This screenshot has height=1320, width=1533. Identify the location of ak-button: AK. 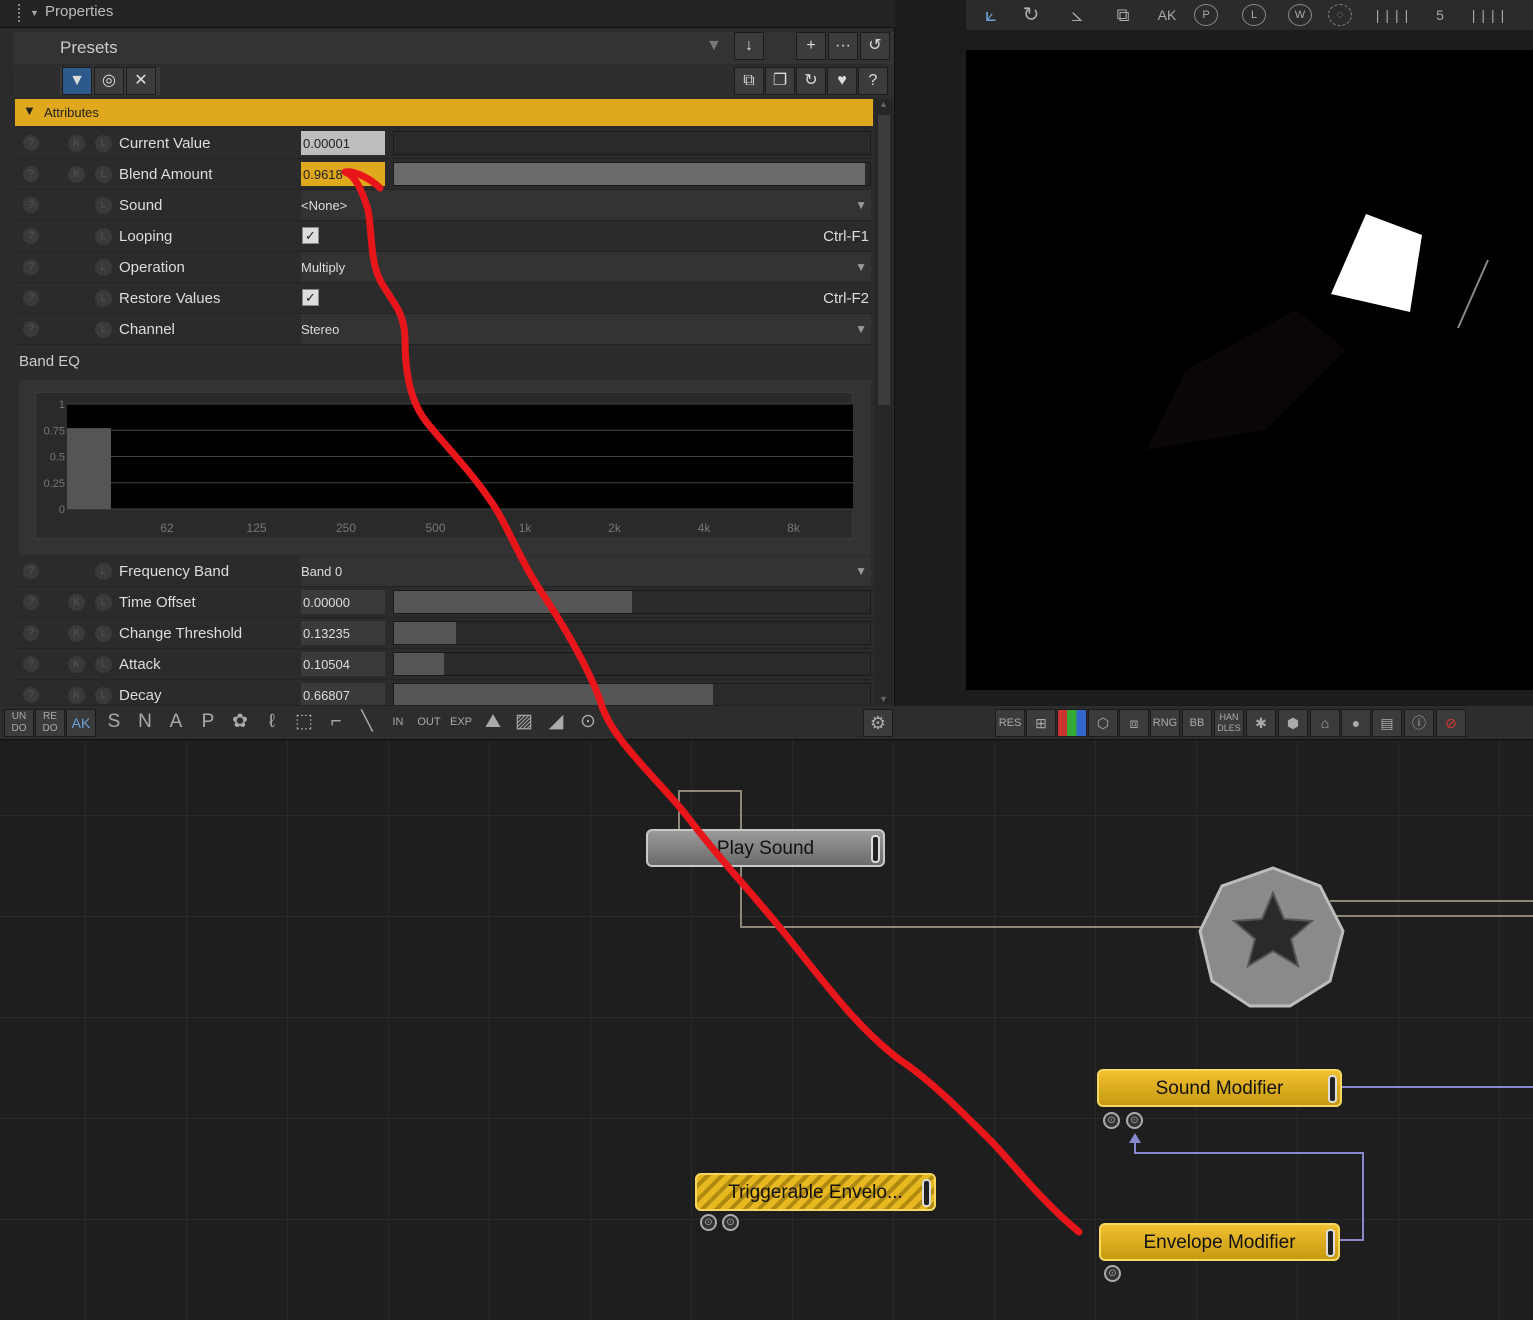
(81, 723).